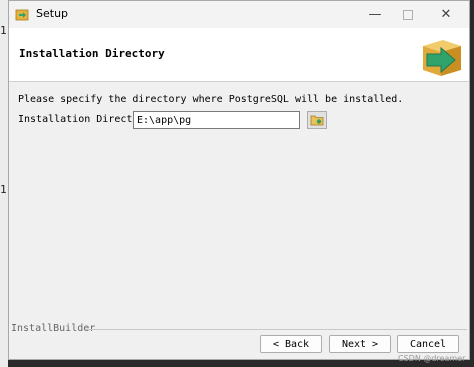 This screenshot has height=367, width=474. I want to click on window-title: Setup, so click(52, 13).